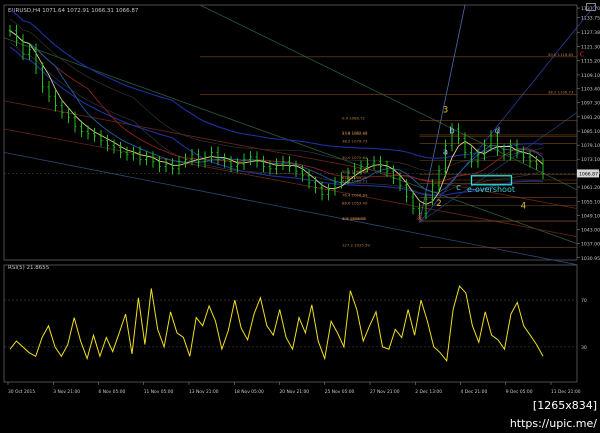 This screenshot has height=433, width=600. I want to click on fib-level-label: 23.6 1082.91, so click(355, 133).